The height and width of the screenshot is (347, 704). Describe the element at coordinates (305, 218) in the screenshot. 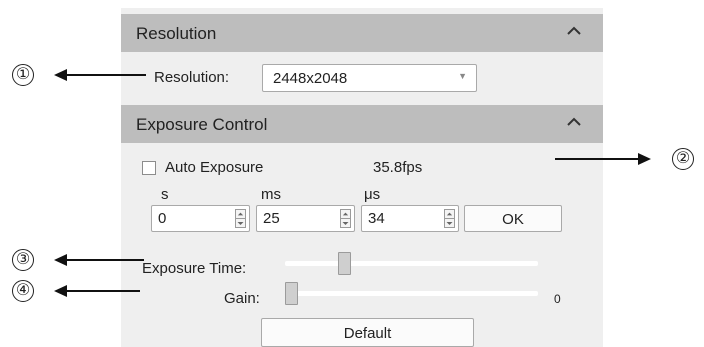

I see `milliseconds-spinbox: 25` at that location.